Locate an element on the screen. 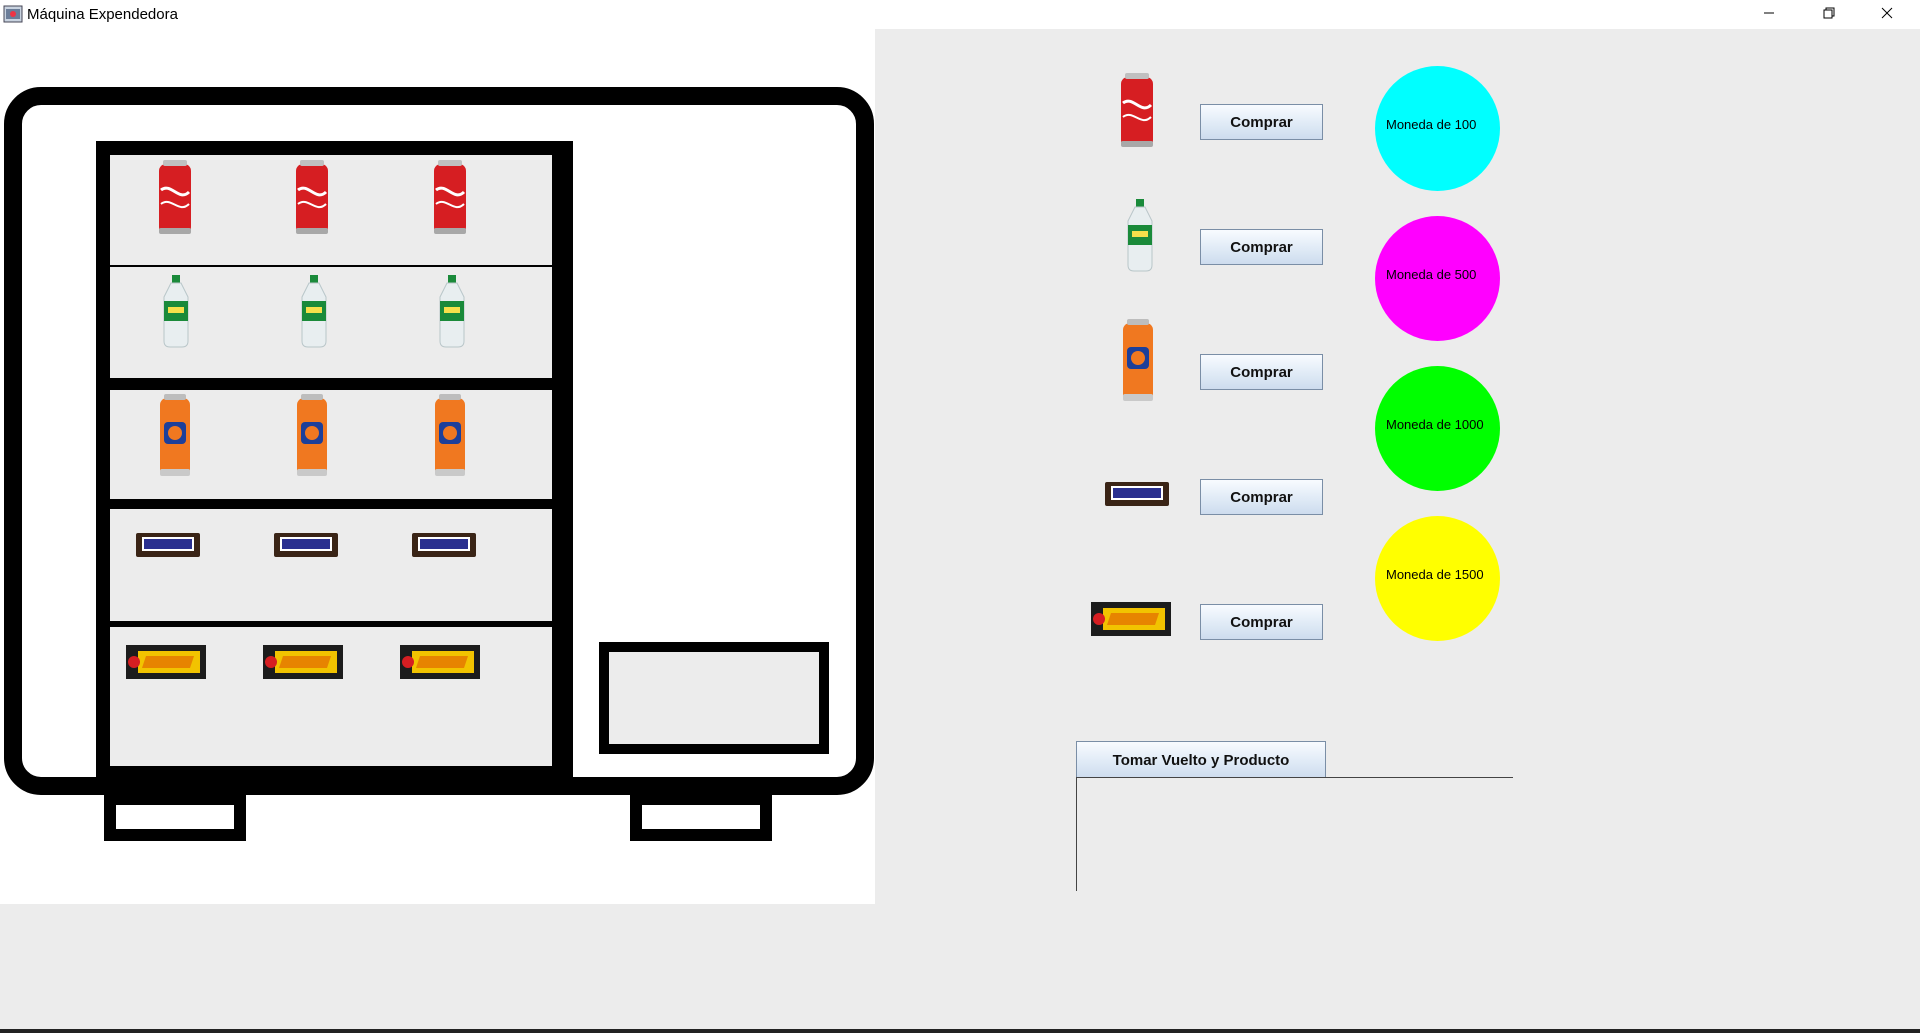 Image resolution: width=1920 pixels, height=1033 pixels. sprite-bottle-icon is located at coordinates (1140, 235).